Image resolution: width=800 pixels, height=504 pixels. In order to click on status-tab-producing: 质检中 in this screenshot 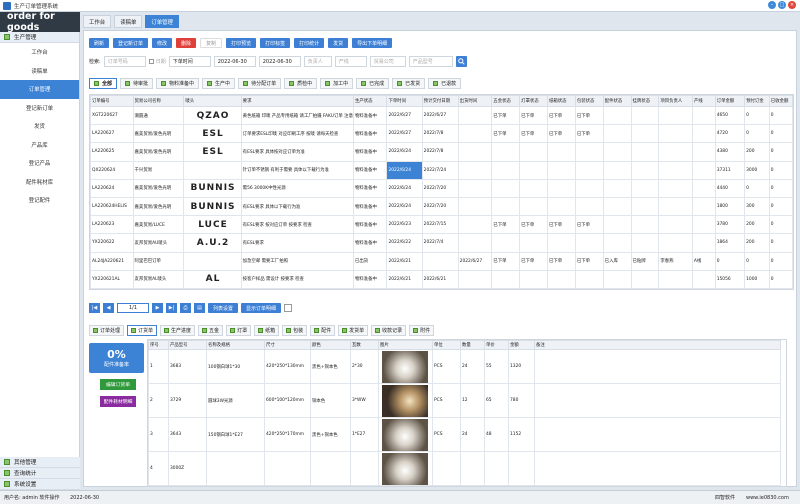, I will do `click(301, 83)`.